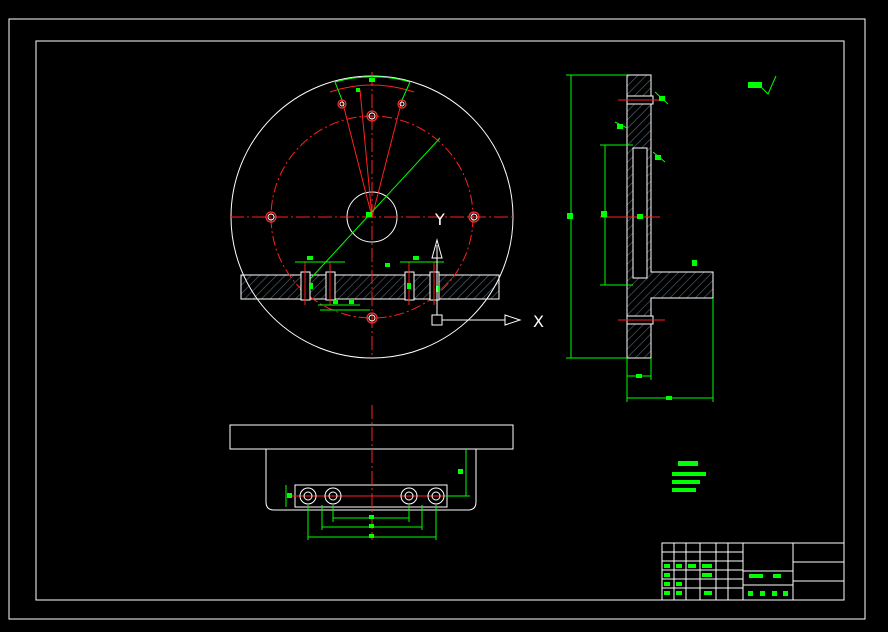 This screenshot has width=888, height=632. I want to click on ucs-origin-box, so click(437, 320).